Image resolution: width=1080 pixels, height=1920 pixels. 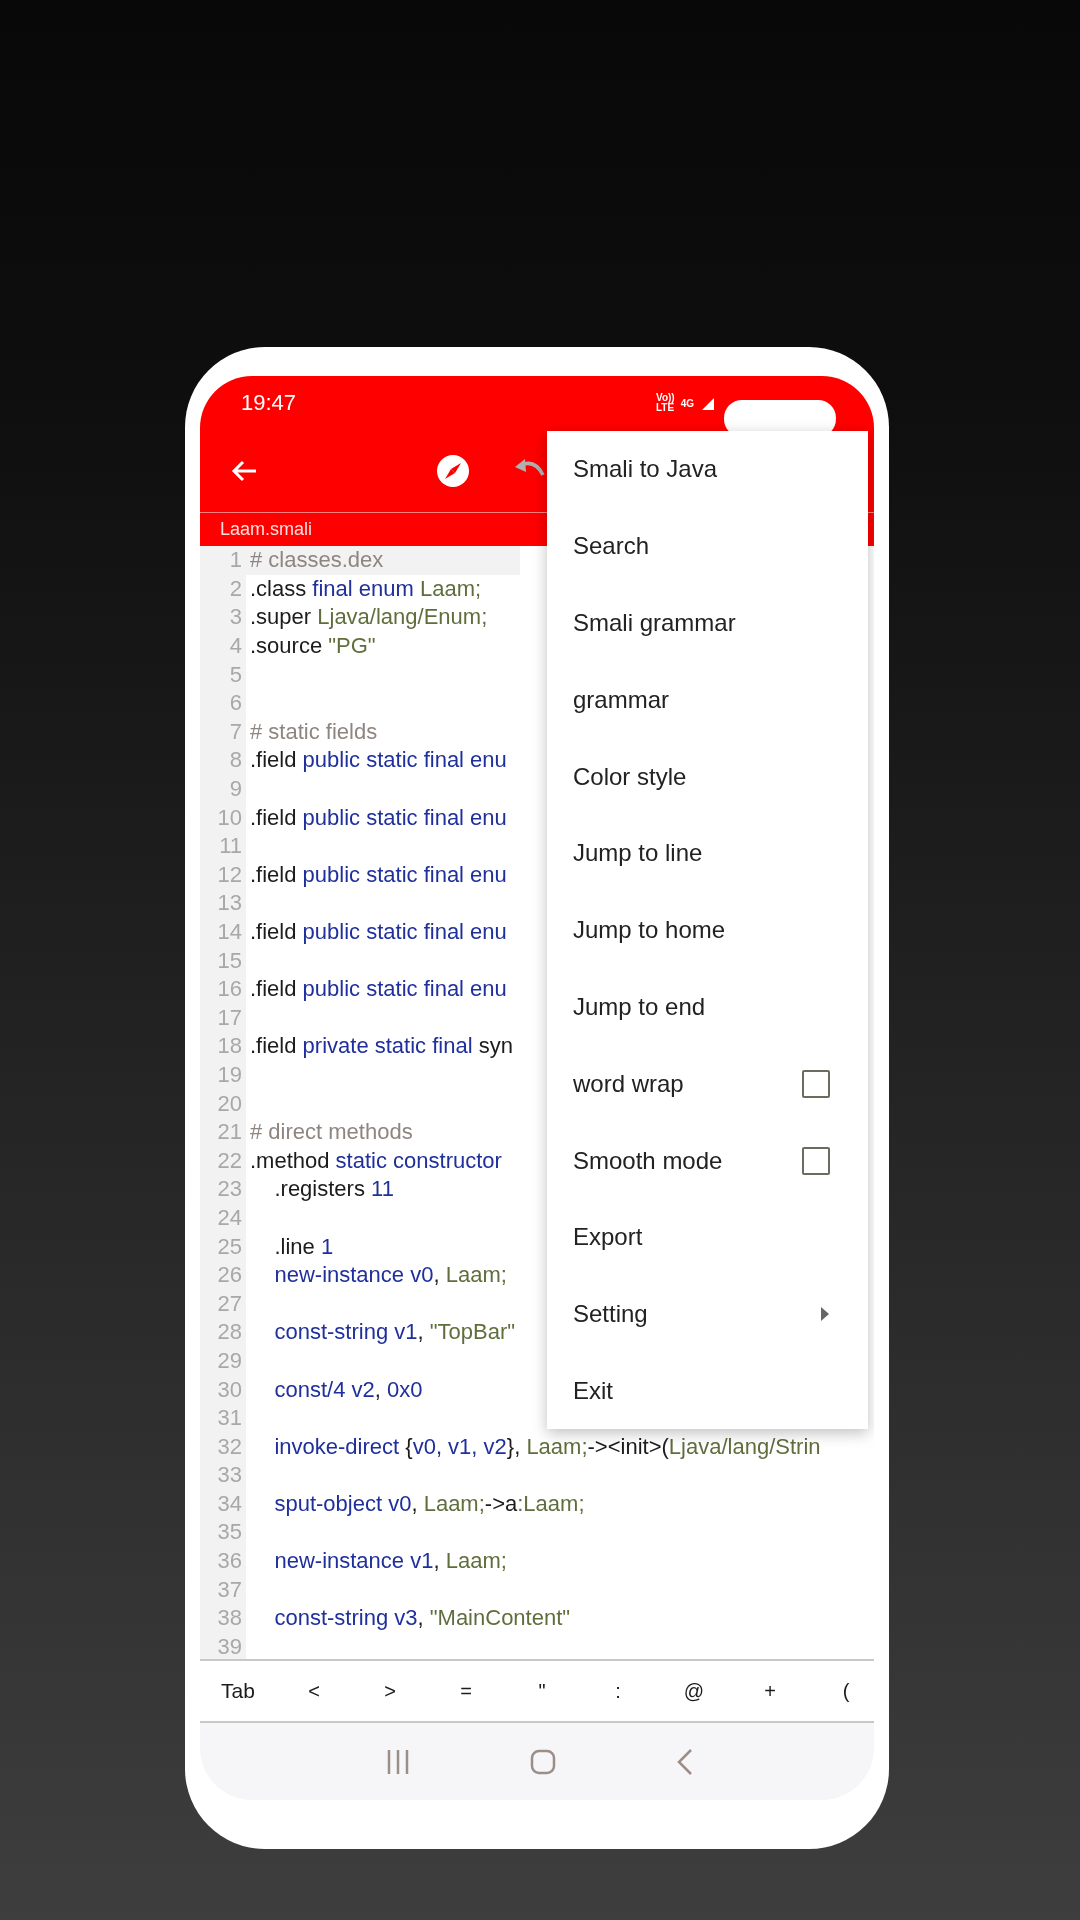 What do you see at coordinates (229, 1132) in the screenshot?
I see `line-number: 21` at bounding box center [229, 1132].